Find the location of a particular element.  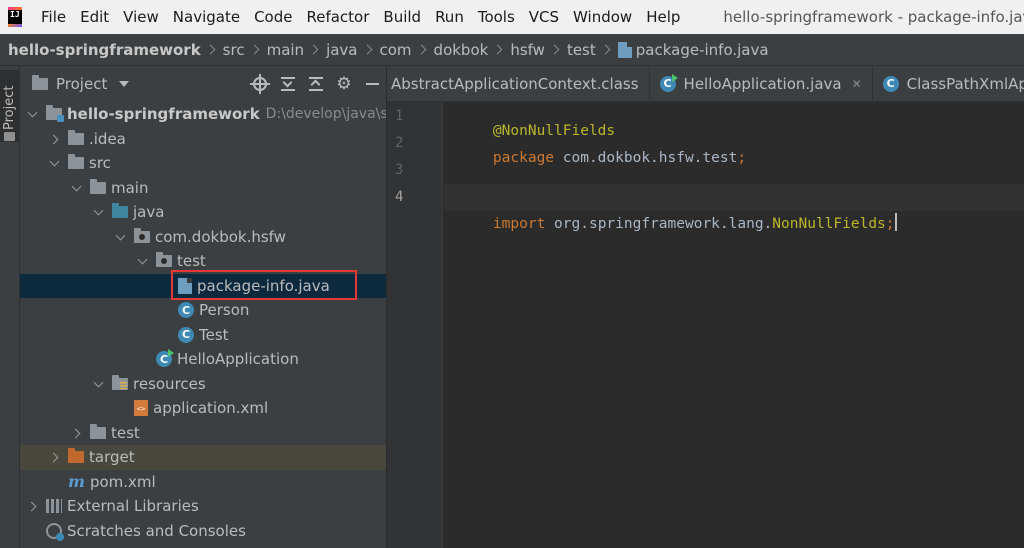

module-folder-icon is located at coordinates (55, 114).